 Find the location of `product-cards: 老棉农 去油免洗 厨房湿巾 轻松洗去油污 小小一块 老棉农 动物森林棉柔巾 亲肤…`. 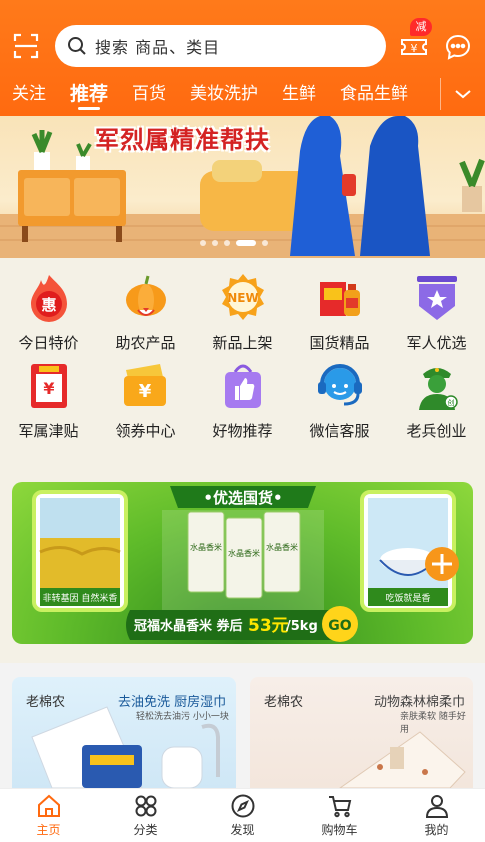

product-cards: 老棉农 去油免洗 厨房湿巾 轻松洗去油污 小小一块 老棉农 动物森林棉柔巾 亲肤… is located at coordinates (242, 725).